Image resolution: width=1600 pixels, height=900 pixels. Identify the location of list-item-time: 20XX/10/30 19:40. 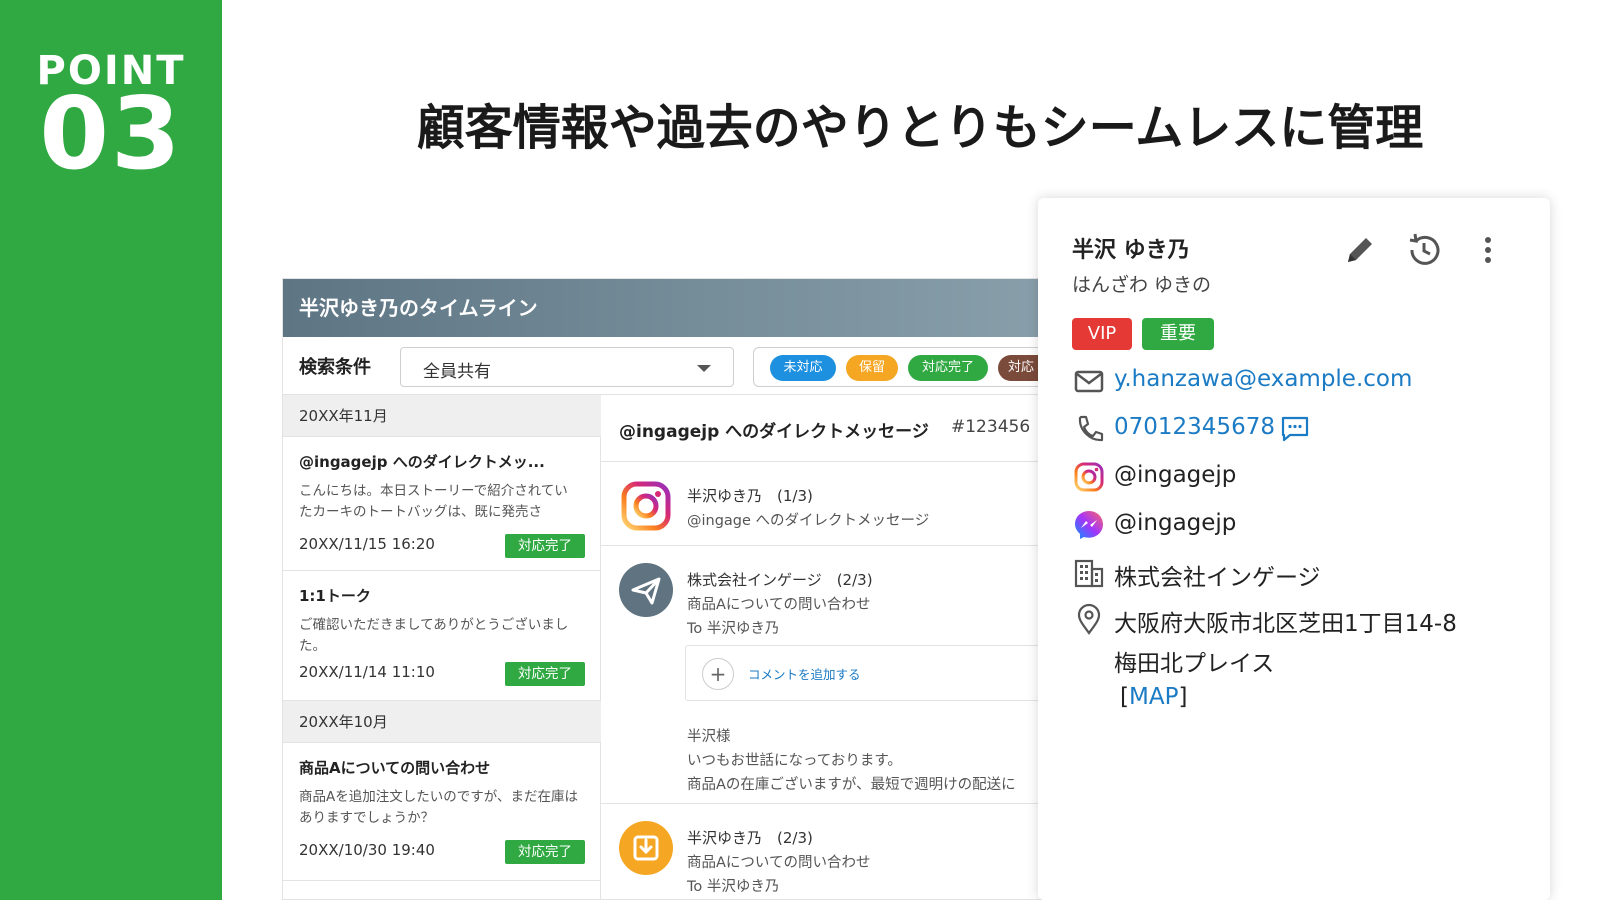
(367, 850).